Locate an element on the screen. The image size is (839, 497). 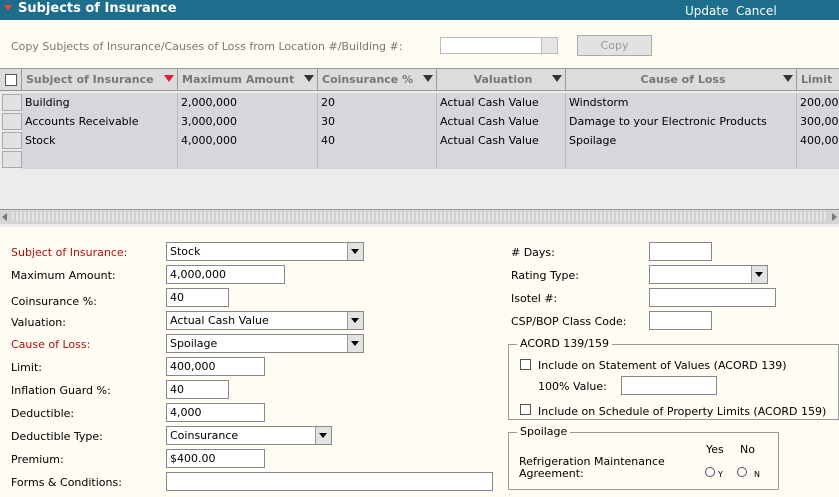
cell-maximum: 2,000,000 is located at coordinates (248, 102).